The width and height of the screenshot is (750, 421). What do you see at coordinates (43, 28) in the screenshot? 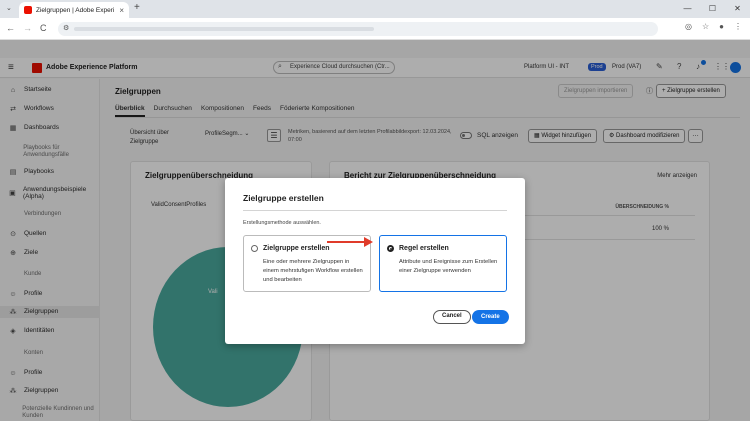
I see `reload-button: C` at bounding box center [43, 28].